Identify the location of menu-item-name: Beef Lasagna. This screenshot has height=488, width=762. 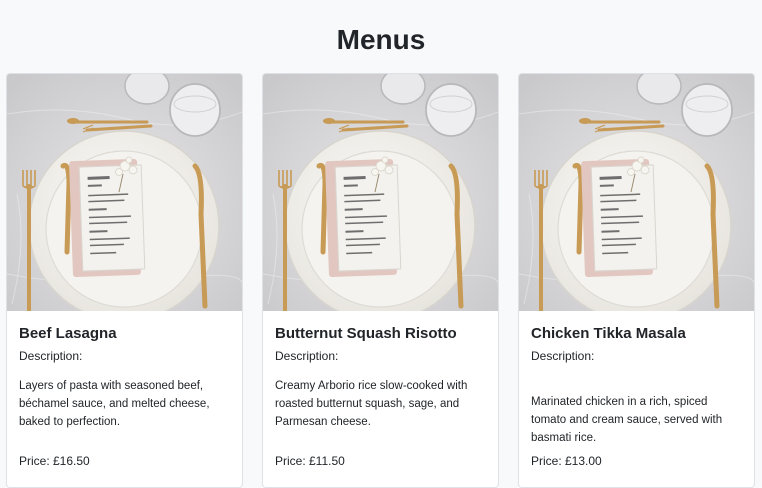
(68, 333).